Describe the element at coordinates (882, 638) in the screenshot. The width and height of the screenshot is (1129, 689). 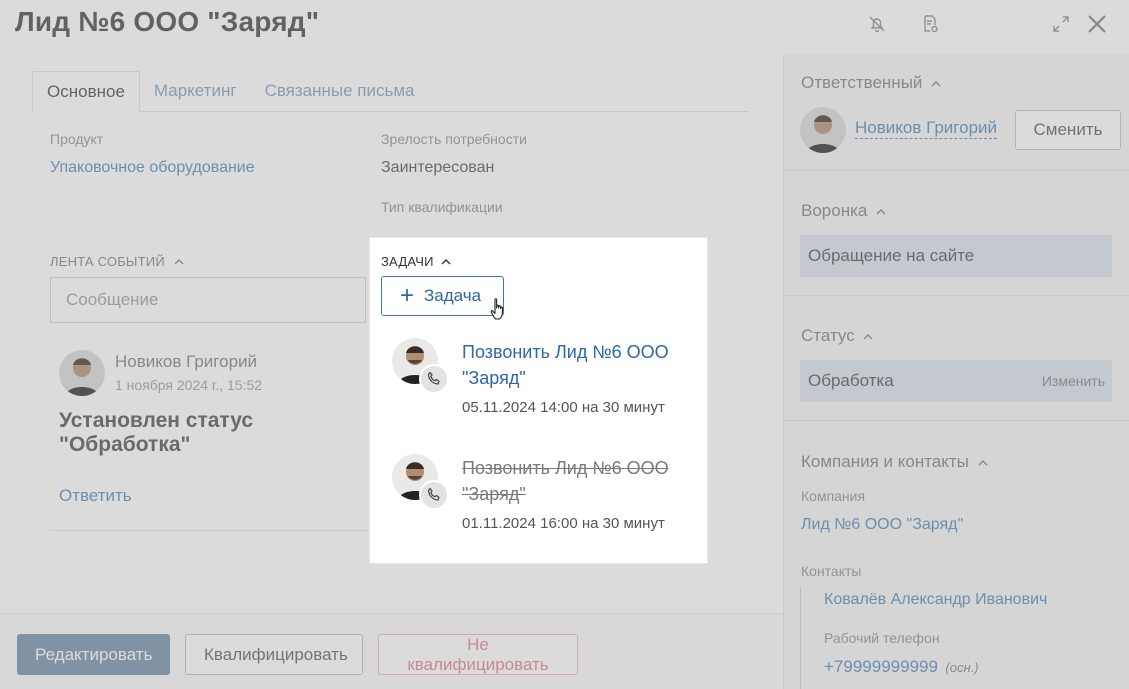
I see `phone-label: Рабочий телефон` at that location.